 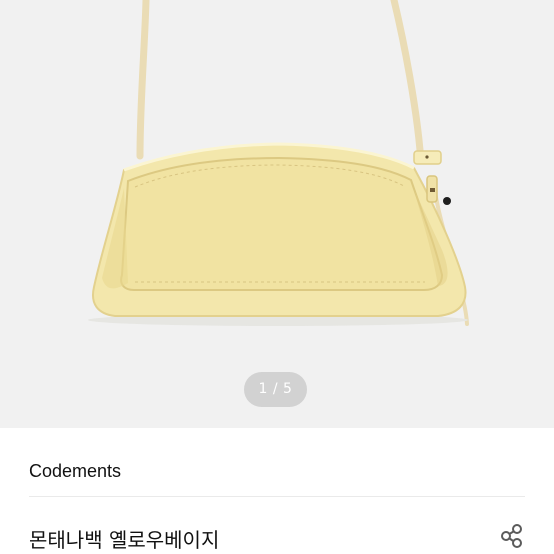 What do you see at coordinates (275, 389) in the screenshot?
I see `image-page-indicator: 1 / 5` at bounding box center [275, 389].